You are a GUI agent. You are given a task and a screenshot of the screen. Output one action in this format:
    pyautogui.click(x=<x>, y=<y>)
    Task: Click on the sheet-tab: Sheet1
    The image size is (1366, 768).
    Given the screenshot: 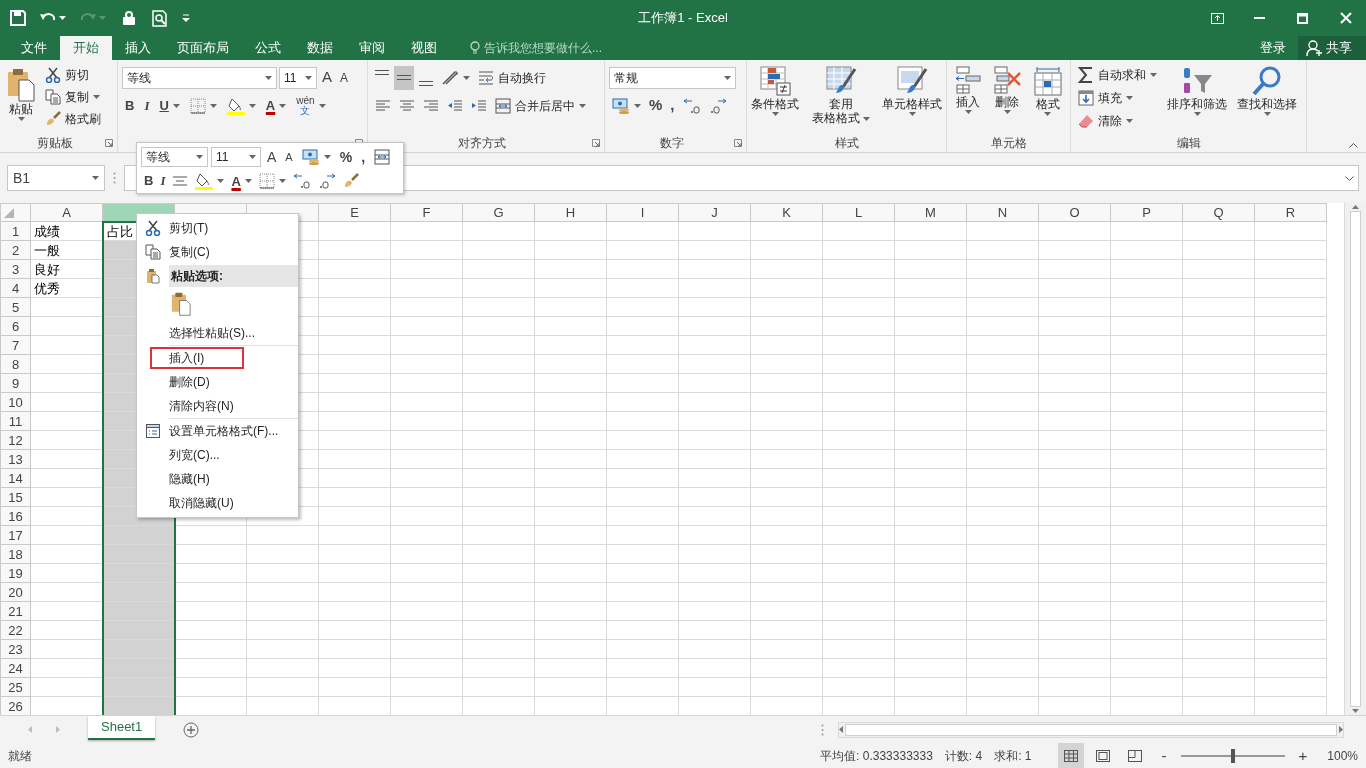 What is the action you would take?
    pyautogui.click(x=122, y=728)
    